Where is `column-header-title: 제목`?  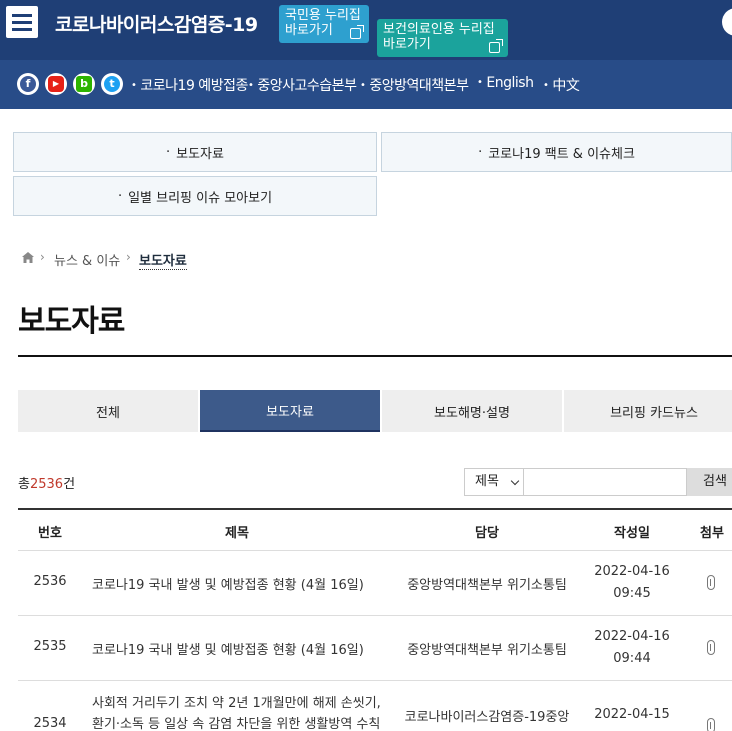
column-header-title: 제목 is located at coordinates (237, 533).